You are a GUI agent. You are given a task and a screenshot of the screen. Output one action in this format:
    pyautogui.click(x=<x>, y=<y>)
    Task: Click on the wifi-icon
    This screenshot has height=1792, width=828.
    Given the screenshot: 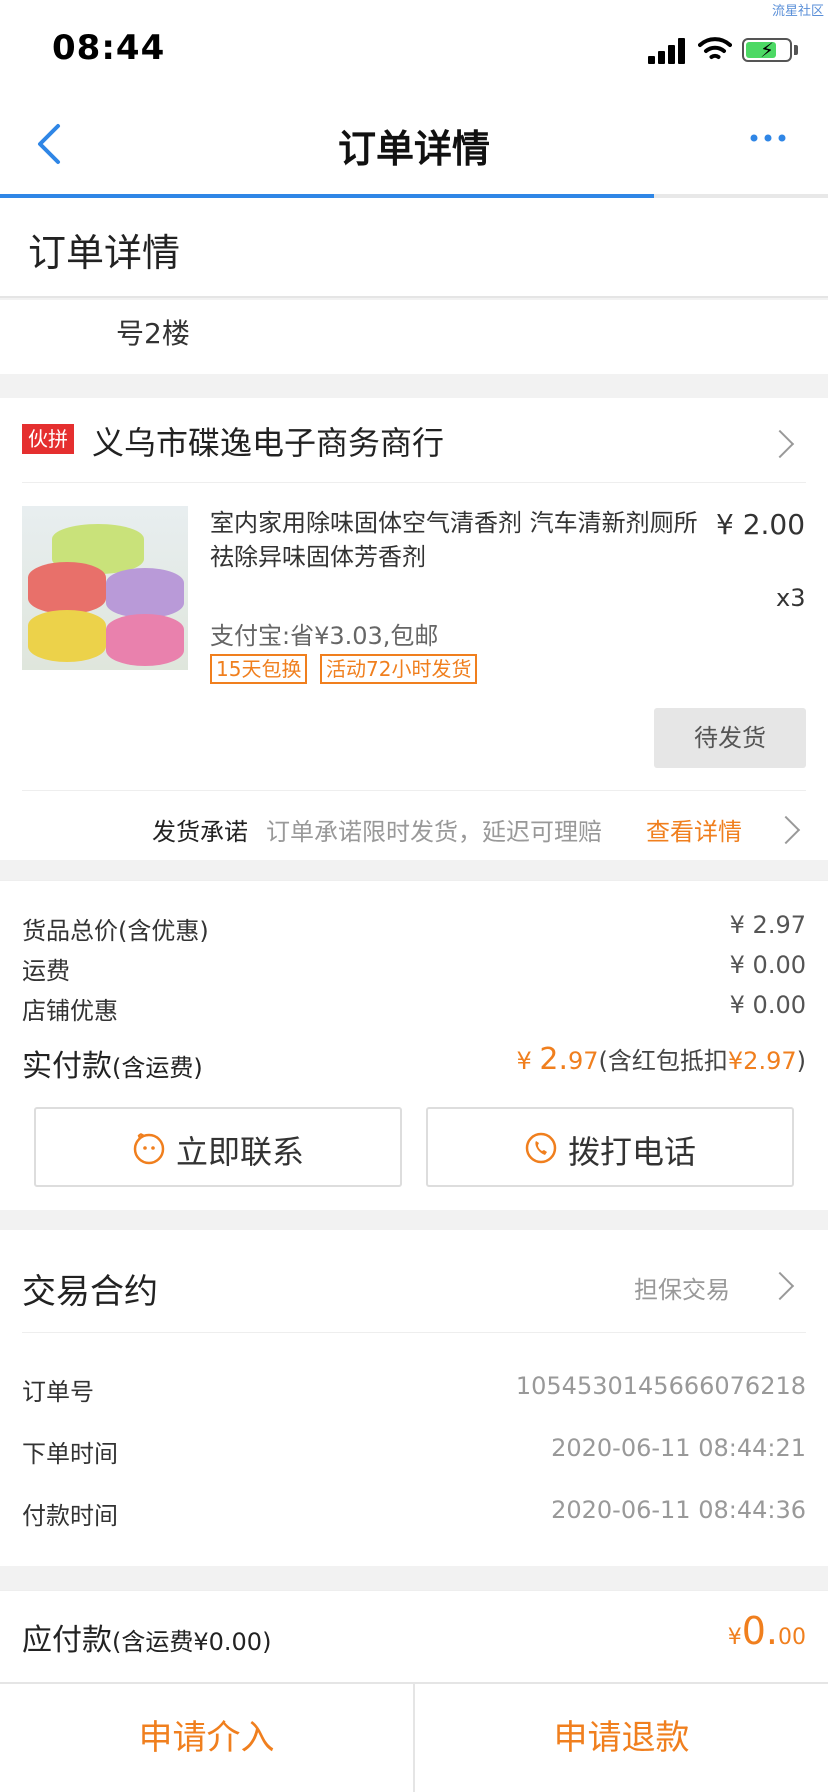 What is the action you would take?
    pyautogui.click(x=715, y=48)
    